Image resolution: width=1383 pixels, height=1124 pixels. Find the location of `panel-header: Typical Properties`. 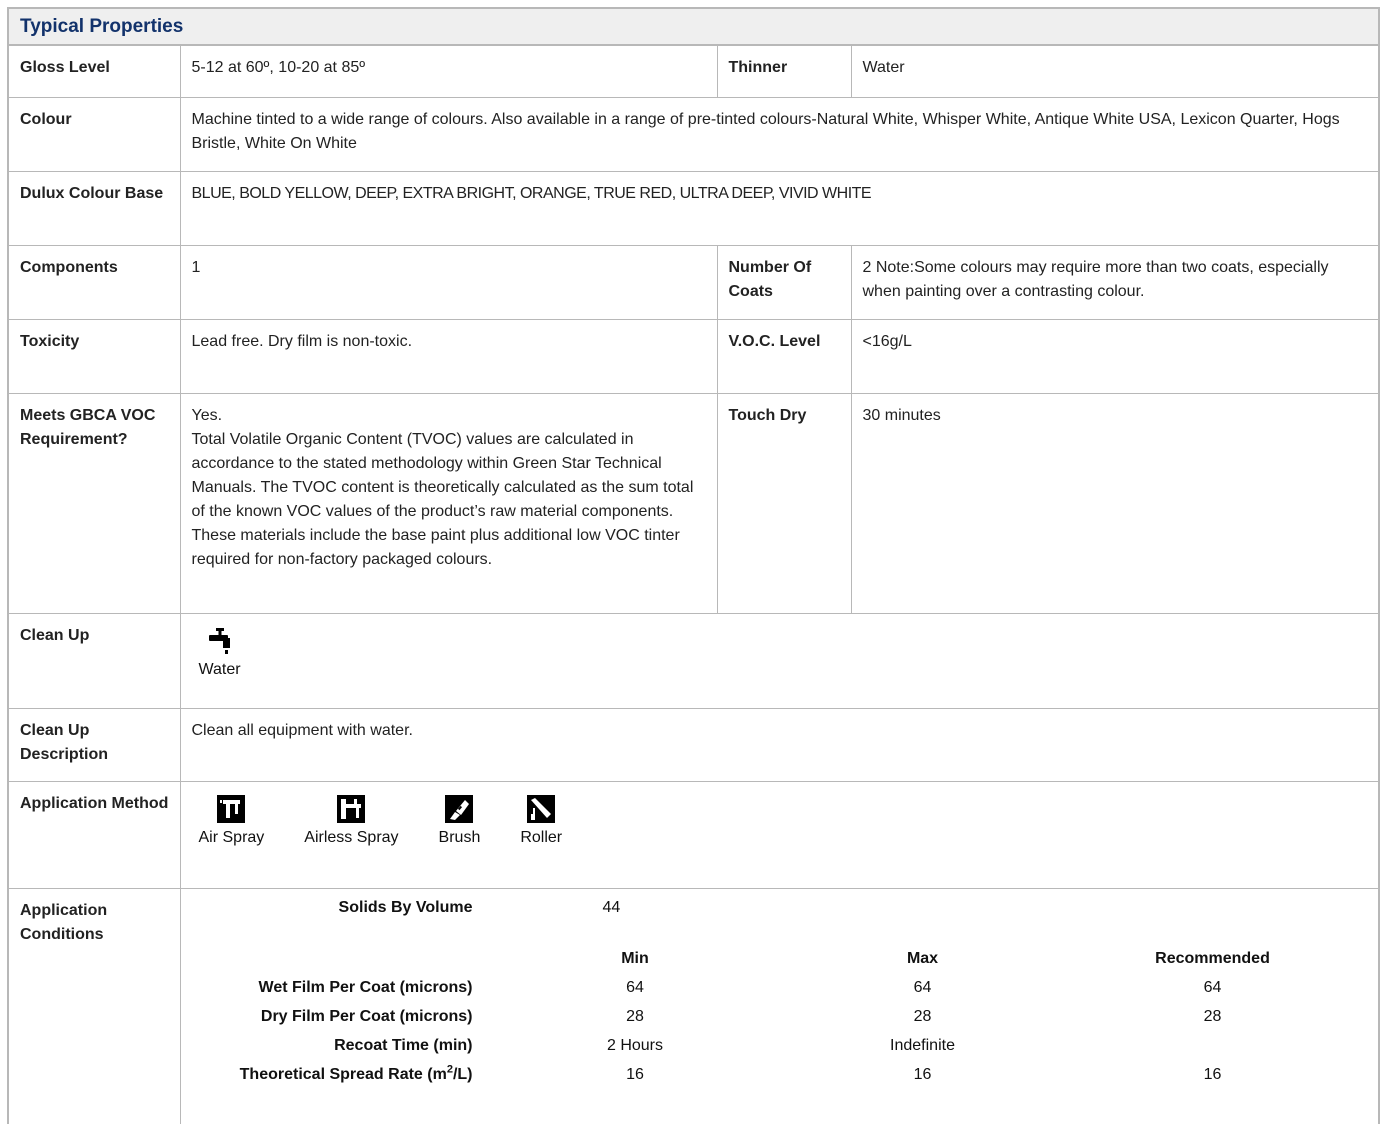

panel-header: Typical Properties is located at coordinates (693, 27).